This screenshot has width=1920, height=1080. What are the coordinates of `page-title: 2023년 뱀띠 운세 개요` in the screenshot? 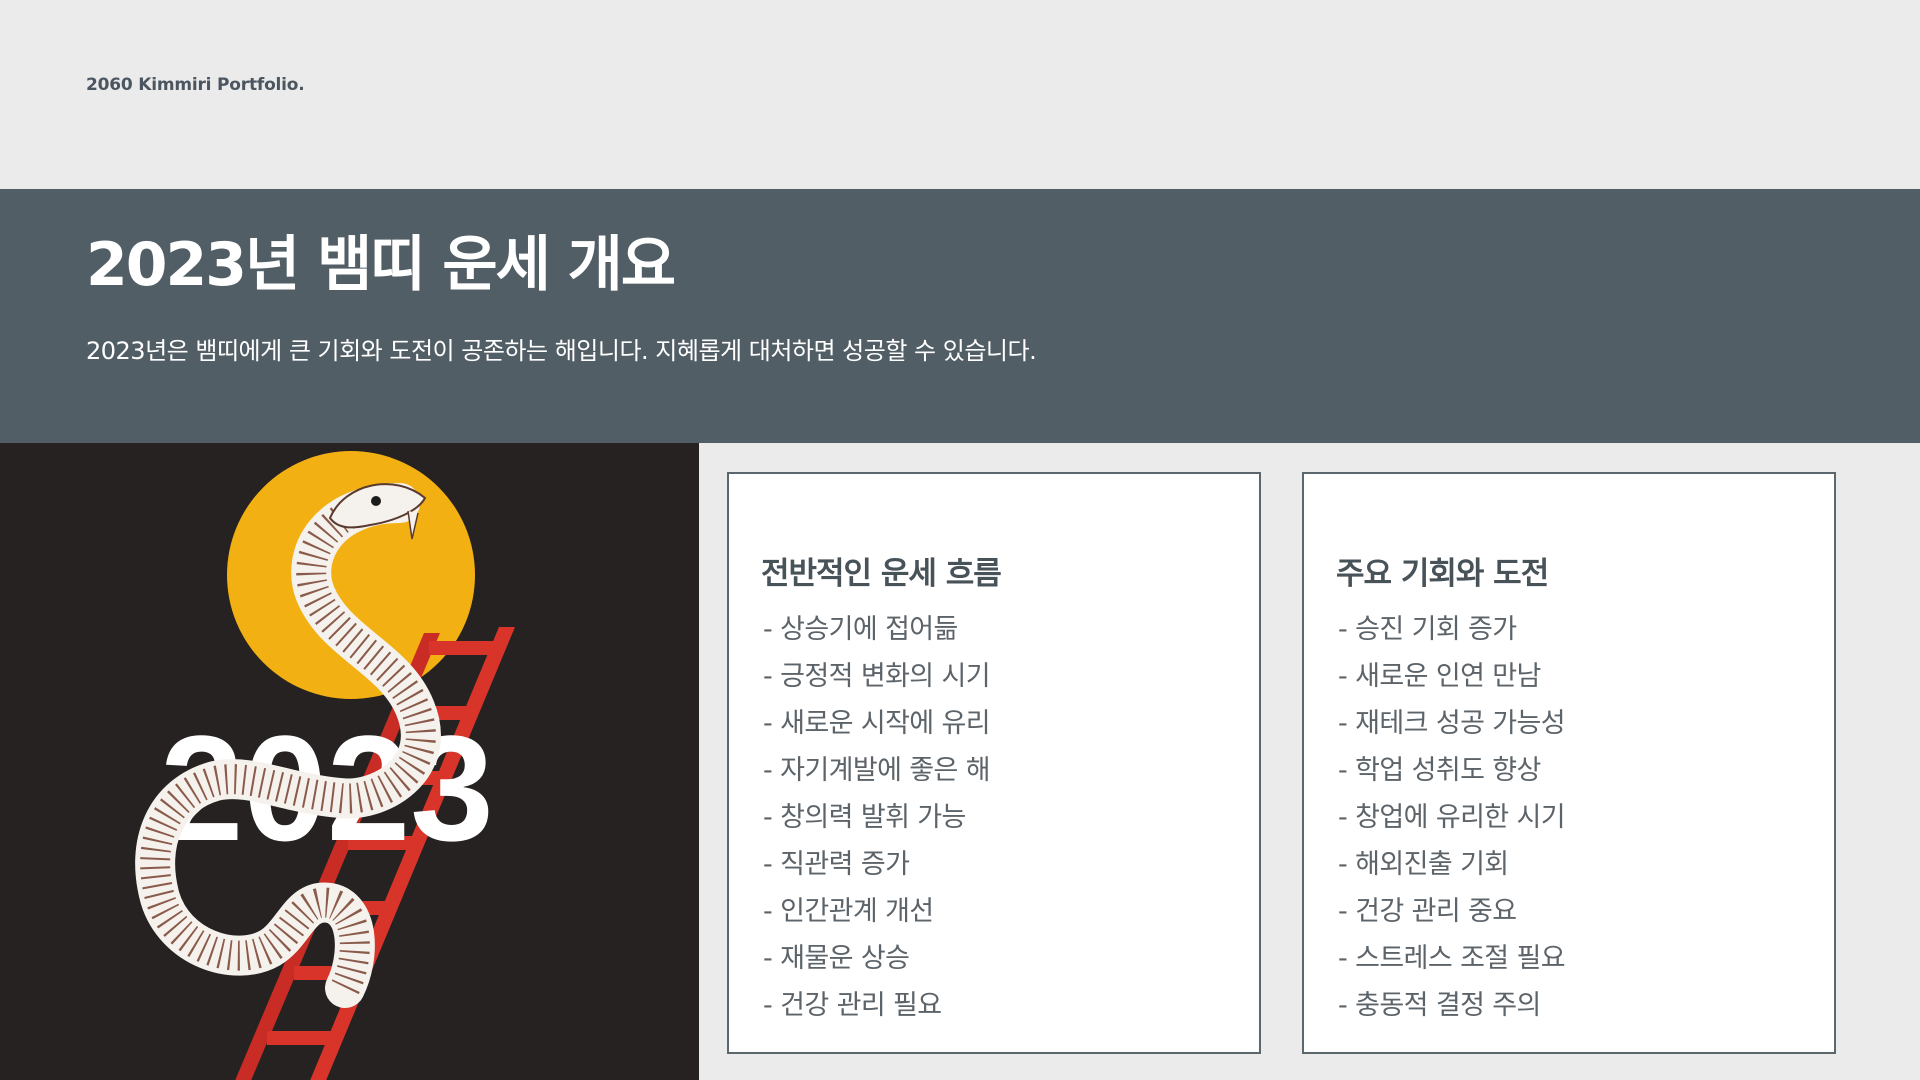 It's located at (381, 265).